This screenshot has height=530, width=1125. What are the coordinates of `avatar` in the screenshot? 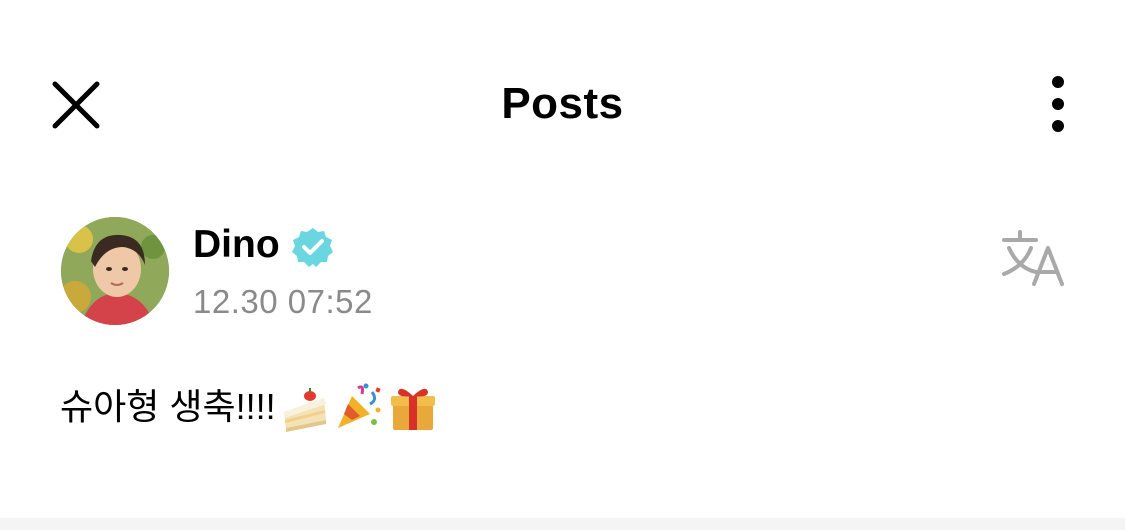 It's located at (115, 271).